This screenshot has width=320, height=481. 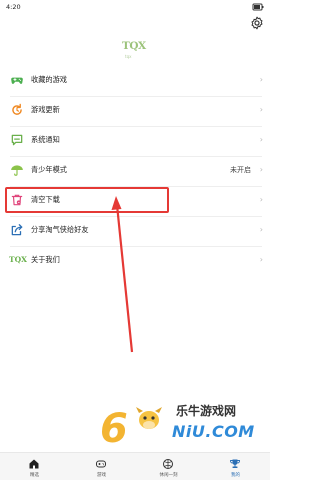 I want to click on app-logo: TQX tqx, so click(x=136, y=52).